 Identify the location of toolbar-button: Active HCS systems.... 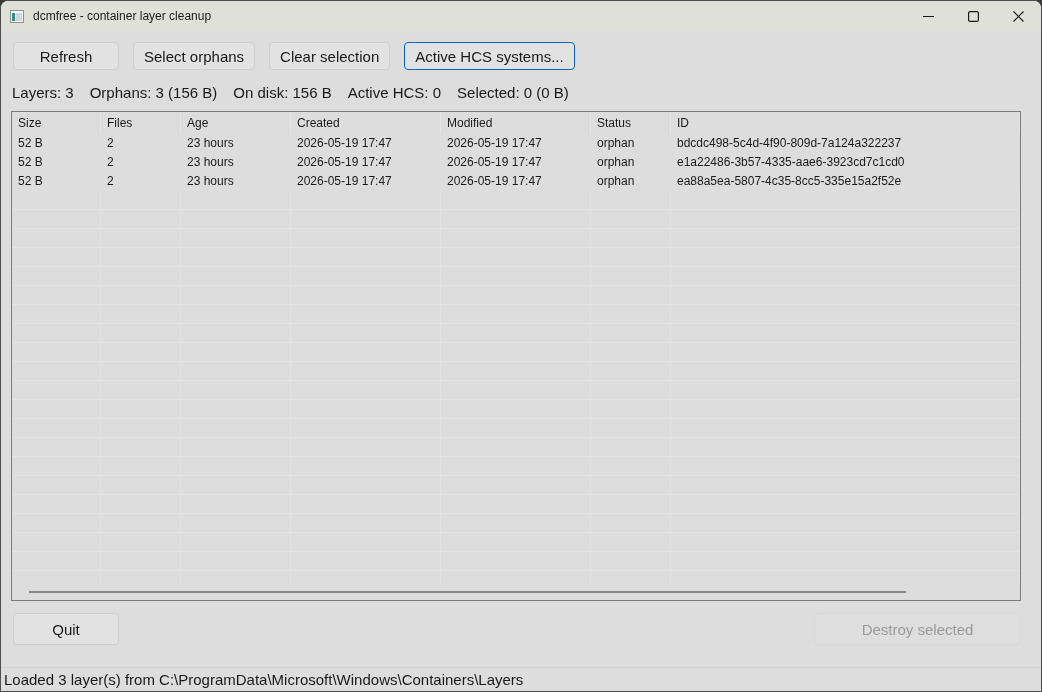
(489, 56).